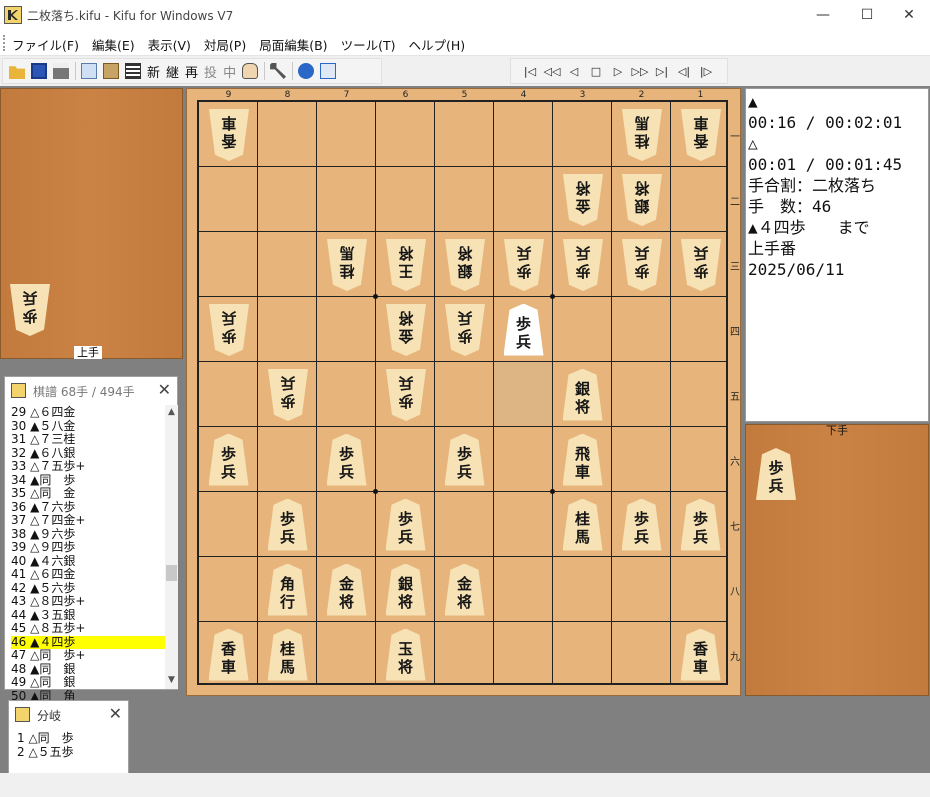  I want to click on forward-button: ▷, so click(618, 71).